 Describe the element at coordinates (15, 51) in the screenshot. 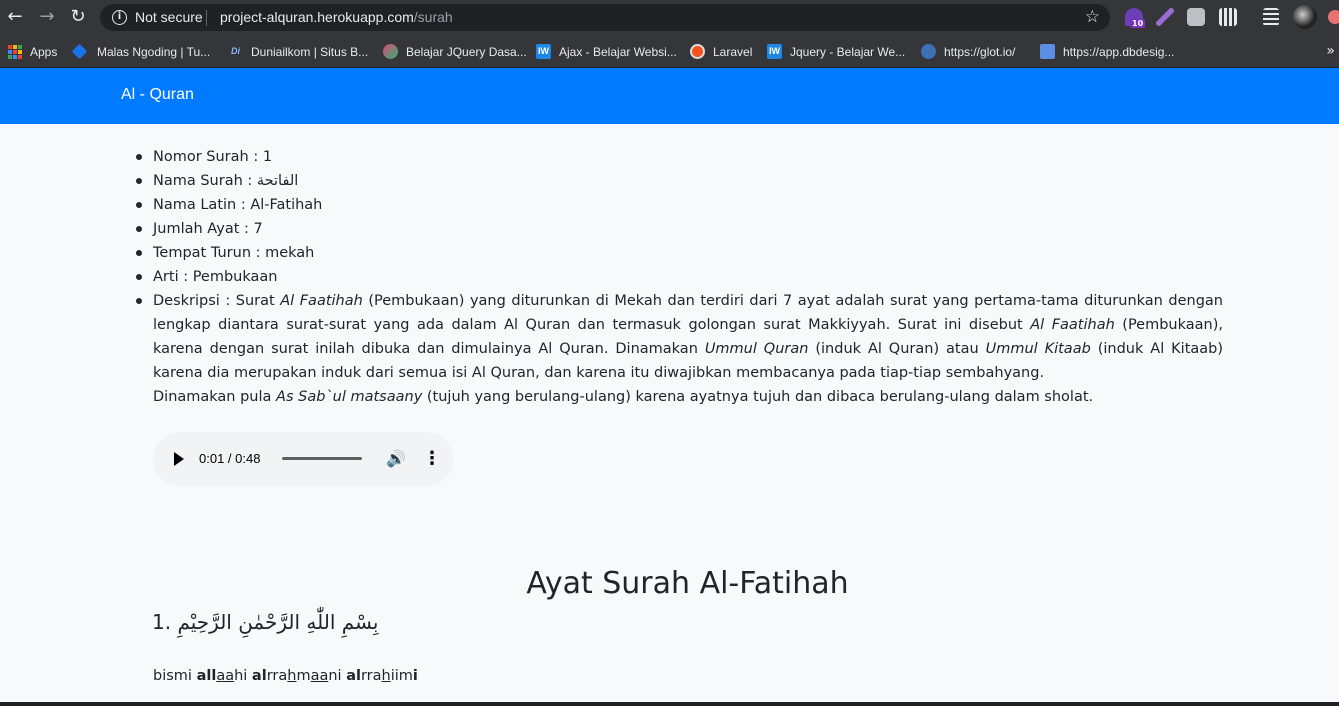

I see `apps-grid-icon` at that location.